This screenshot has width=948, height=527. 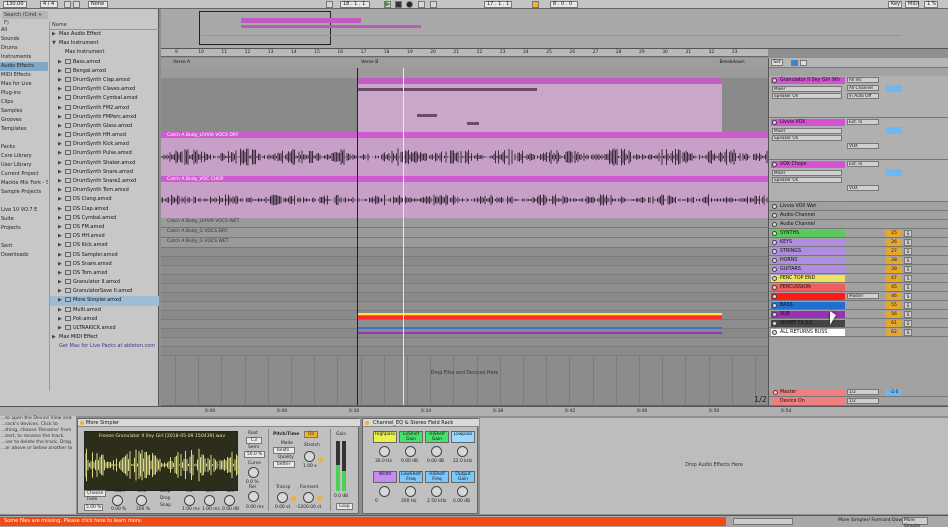 What do you see at coordinates (863, 80) in the screenshot?
I see `track-in-menu: All Ins` at bounding box center [863, 80].